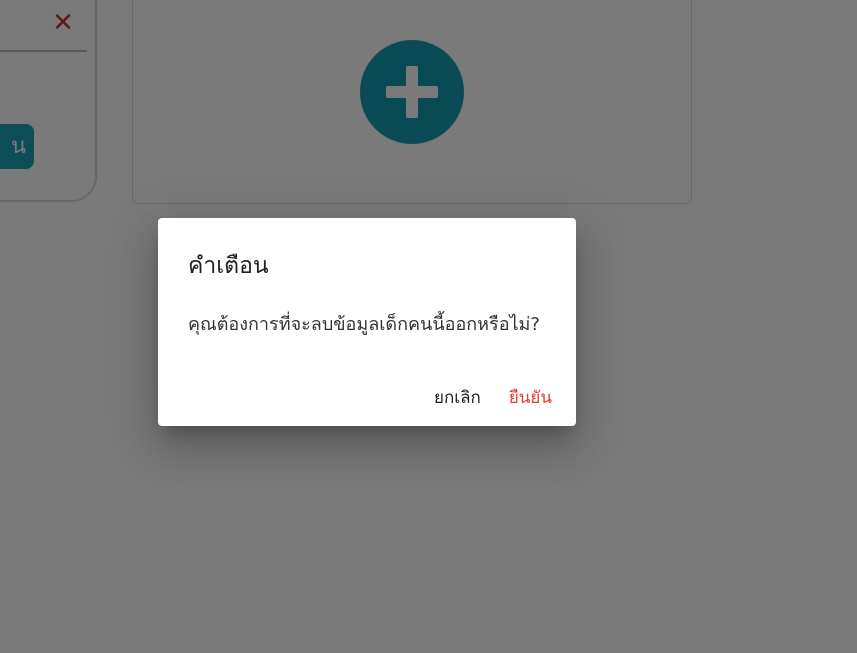 The image size is (857, 653). Describe the element at coordinates (228, 266) in the screenshot. I see `dialog-title: คำเตือน` at that location.